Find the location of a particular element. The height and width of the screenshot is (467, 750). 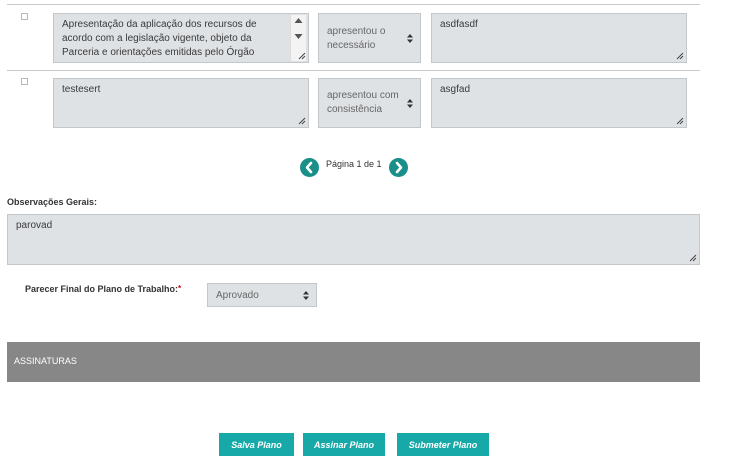

general-notes-field: parovad is located at coordinates (353, 239).